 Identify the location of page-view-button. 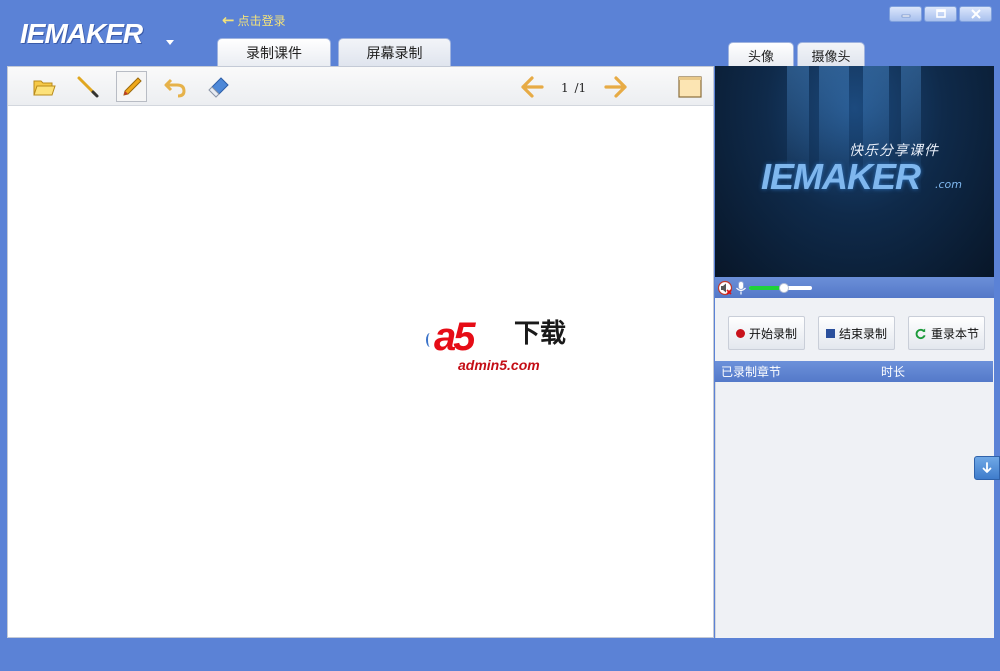
(689, 86).